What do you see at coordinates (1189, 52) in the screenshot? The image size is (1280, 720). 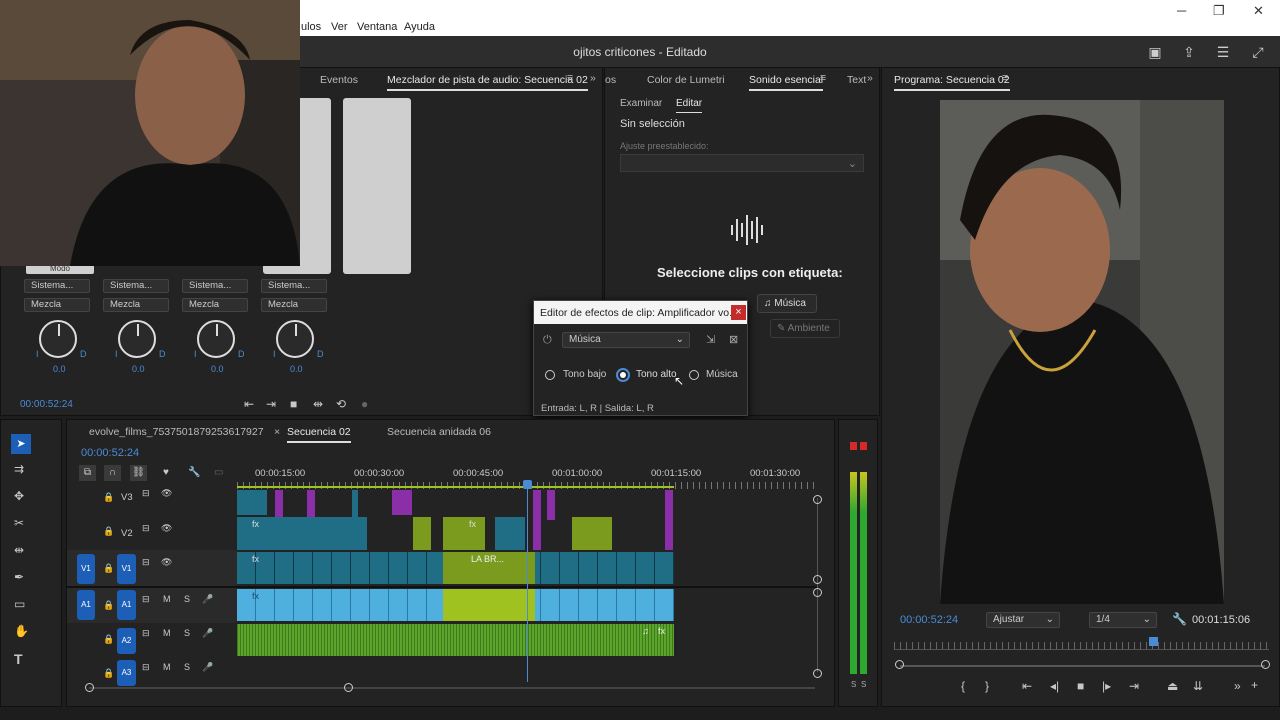 I see `share-icon: ⇪` at bounding box center [1189, 52].